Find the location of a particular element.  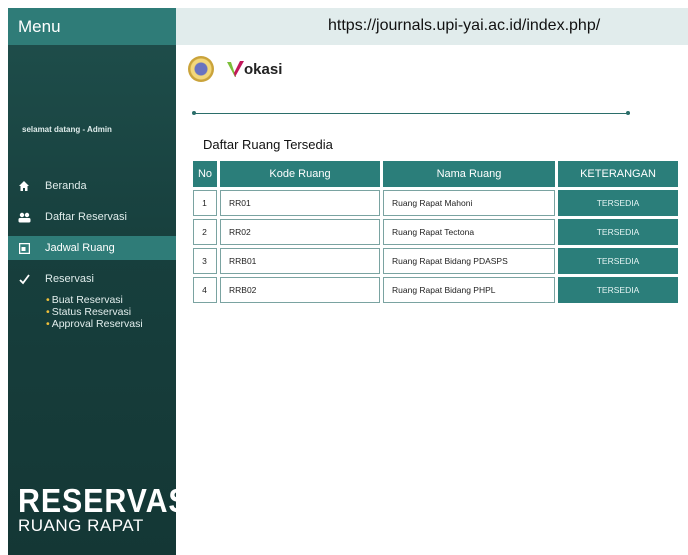

sidebar-item-label: Reservasi is located at coordinates (69, 279).